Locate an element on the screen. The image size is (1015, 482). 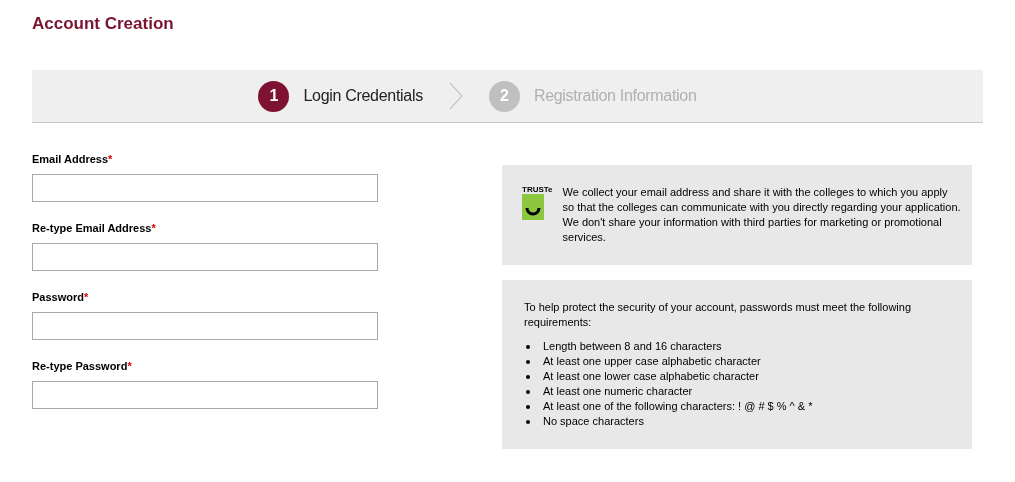
field-label: Email Address* is located at coordinates (73, 159).